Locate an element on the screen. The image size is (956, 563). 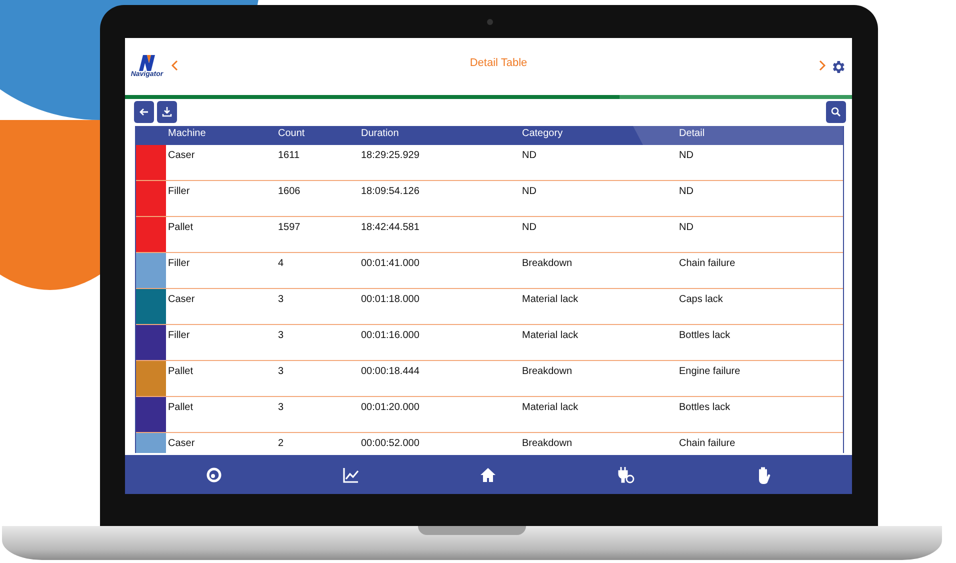
settings-icon is located at coordinates (838, 66).